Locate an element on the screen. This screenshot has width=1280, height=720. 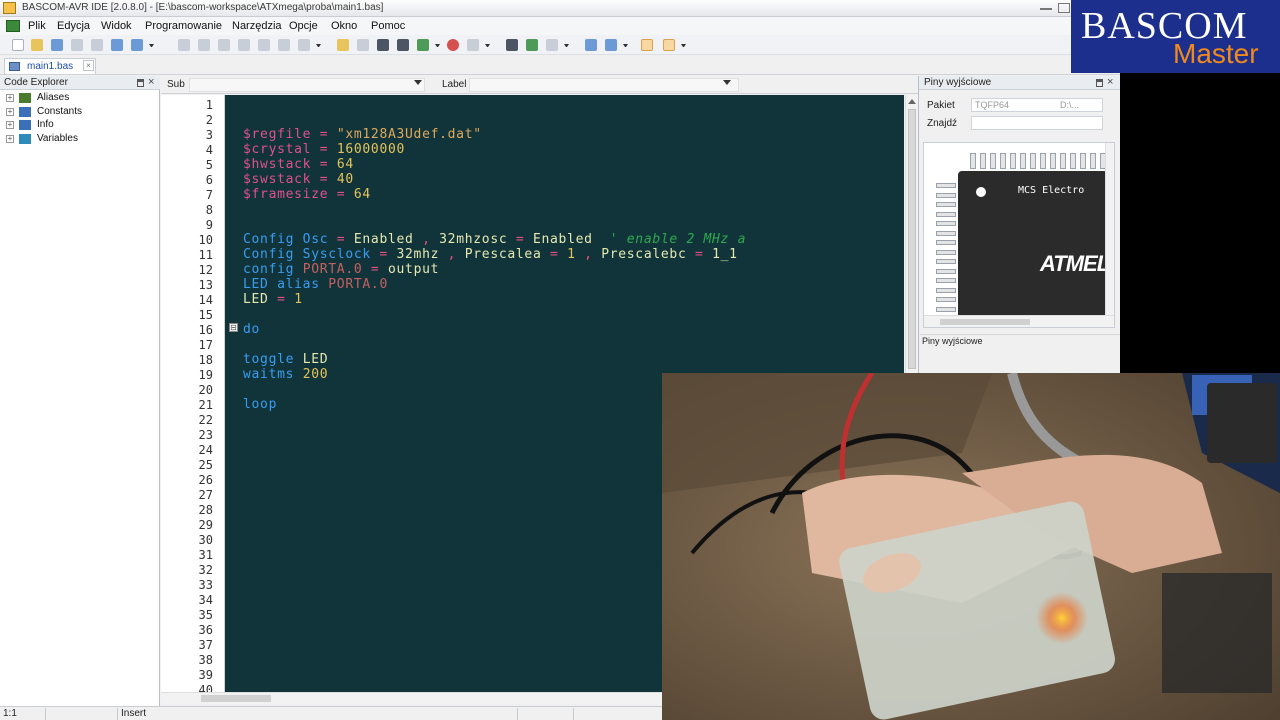
pdf-icon is located at coordinates (669, 45).